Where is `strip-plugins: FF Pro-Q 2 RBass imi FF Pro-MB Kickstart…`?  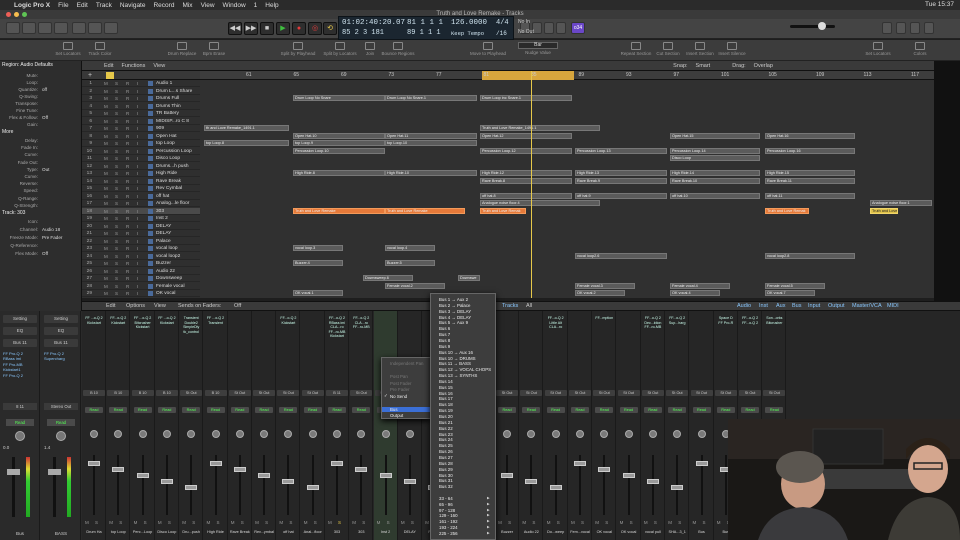
strip-plugins: FF Pro-Q 2 RBass imi FF Pro-MB Kickstart… is located at coordinates (20, 364).